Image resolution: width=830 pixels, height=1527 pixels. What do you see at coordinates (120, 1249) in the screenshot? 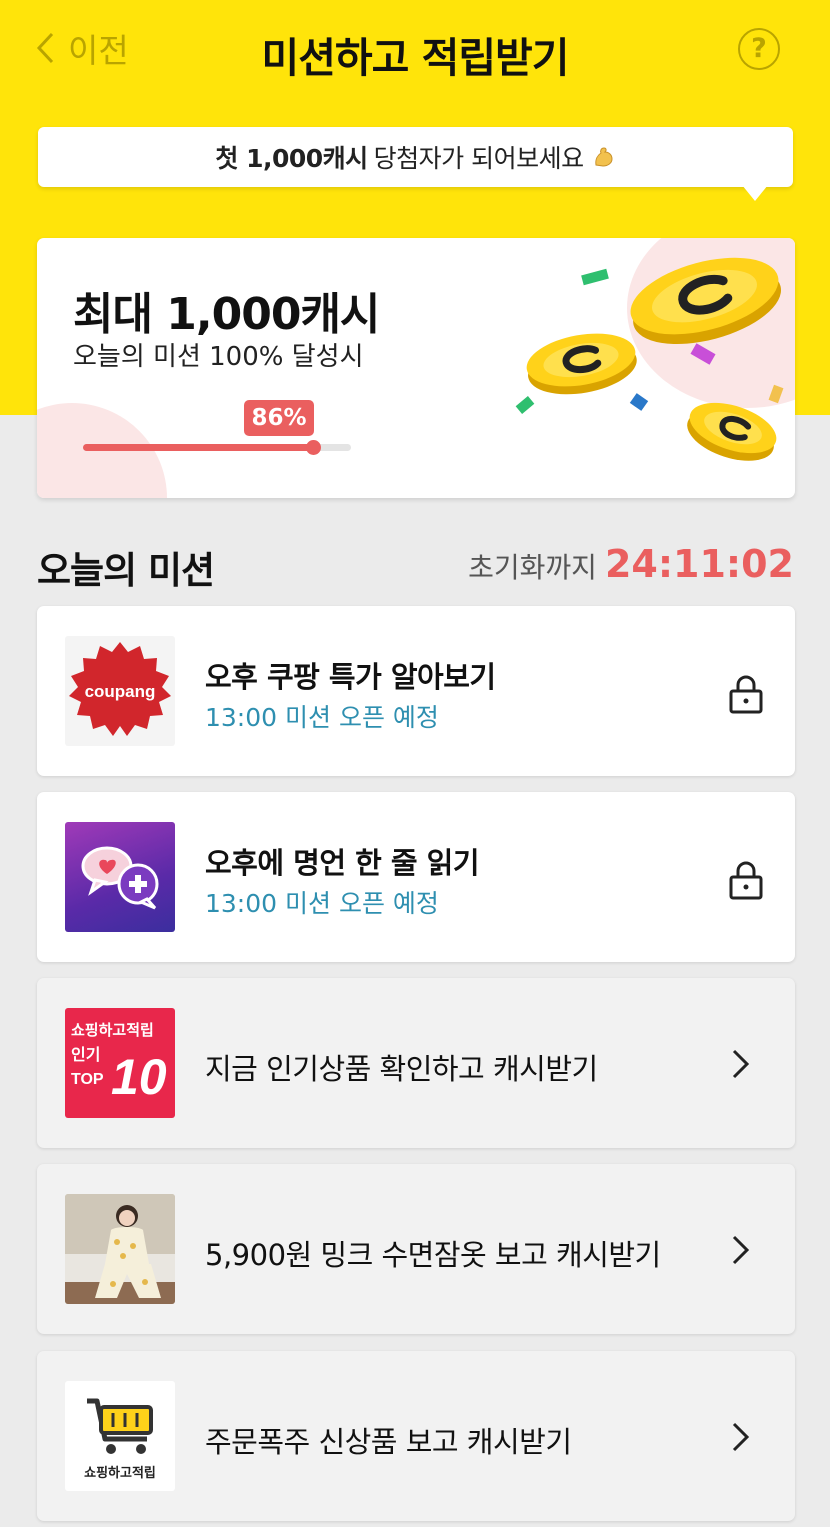
I see `pajama-photo` at bounding box center [120, 1249].